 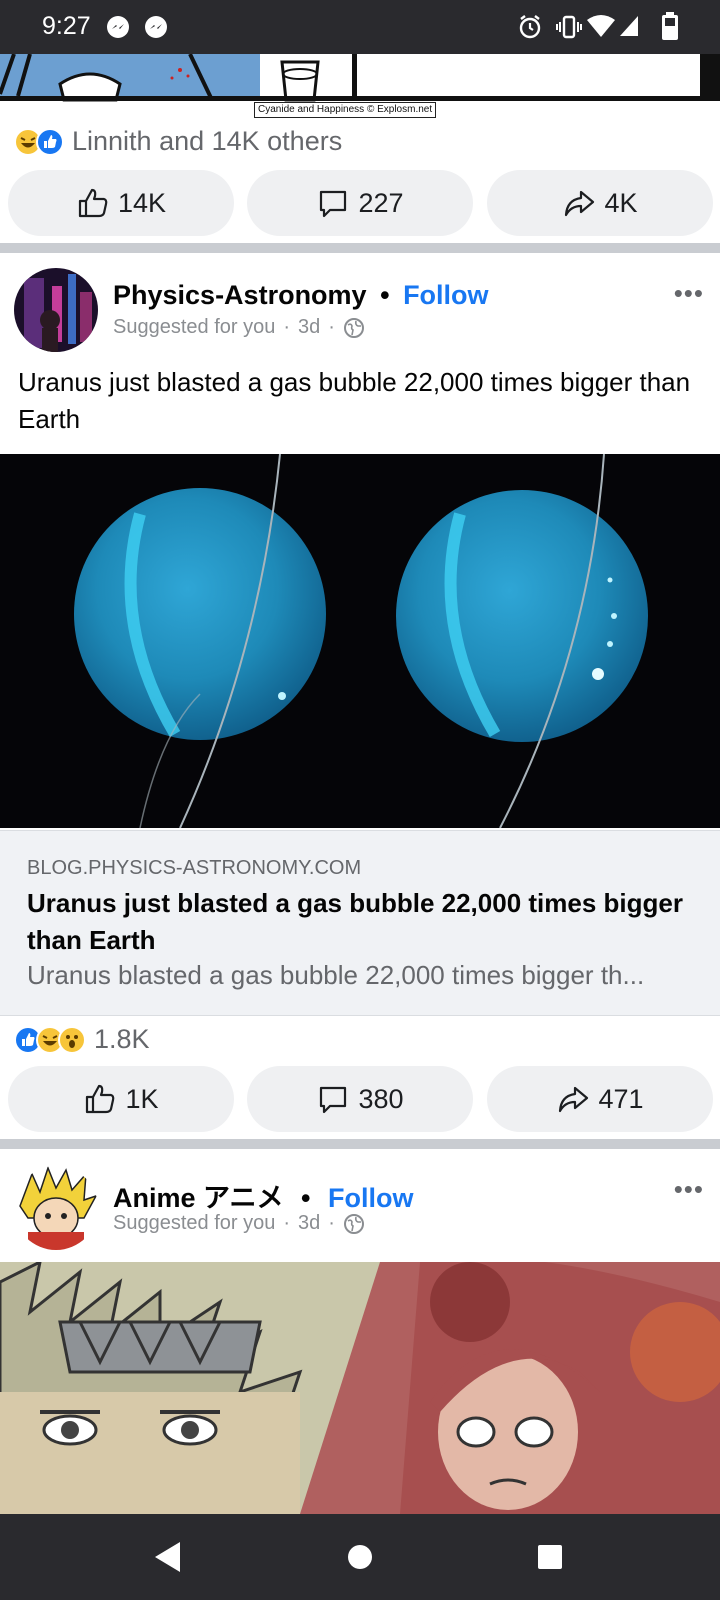 I want to click on reactions-summary: 1.8K, so click(x=82, y=1039).